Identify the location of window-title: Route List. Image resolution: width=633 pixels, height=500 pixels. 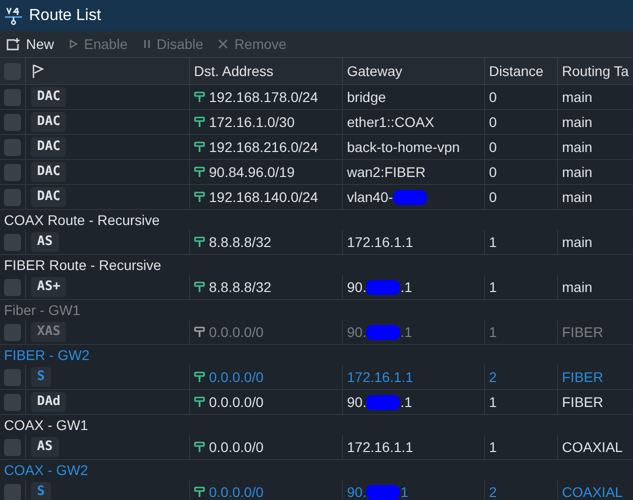
(65, 16).